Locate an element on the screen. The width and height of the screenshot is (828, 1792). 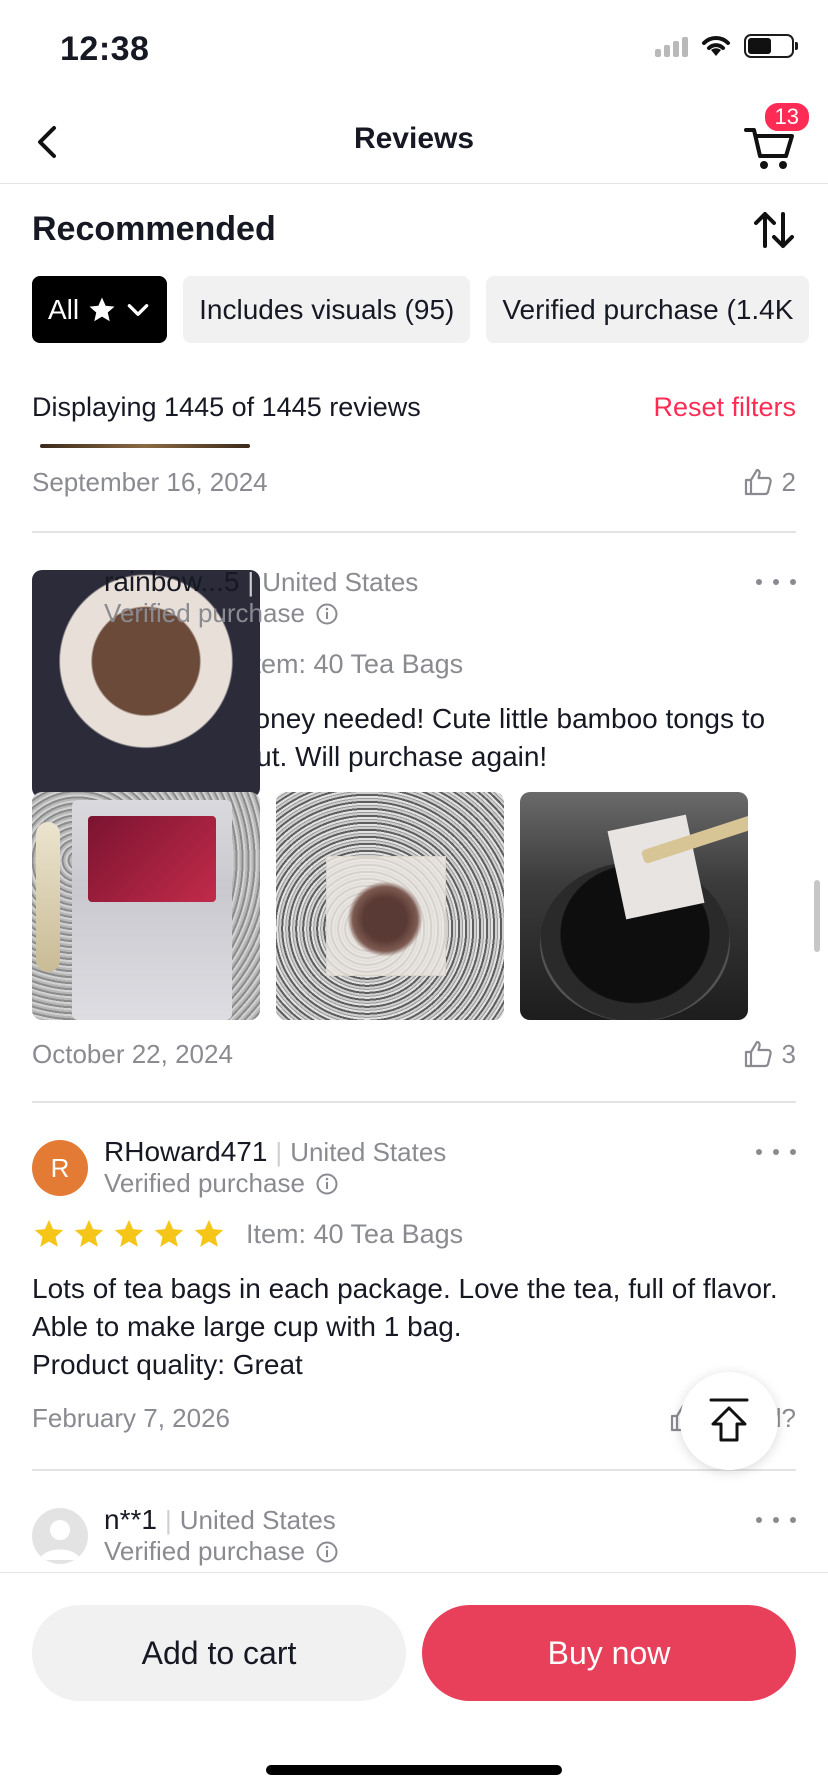
section-title: Recommended is located at coordinates (154, 229).